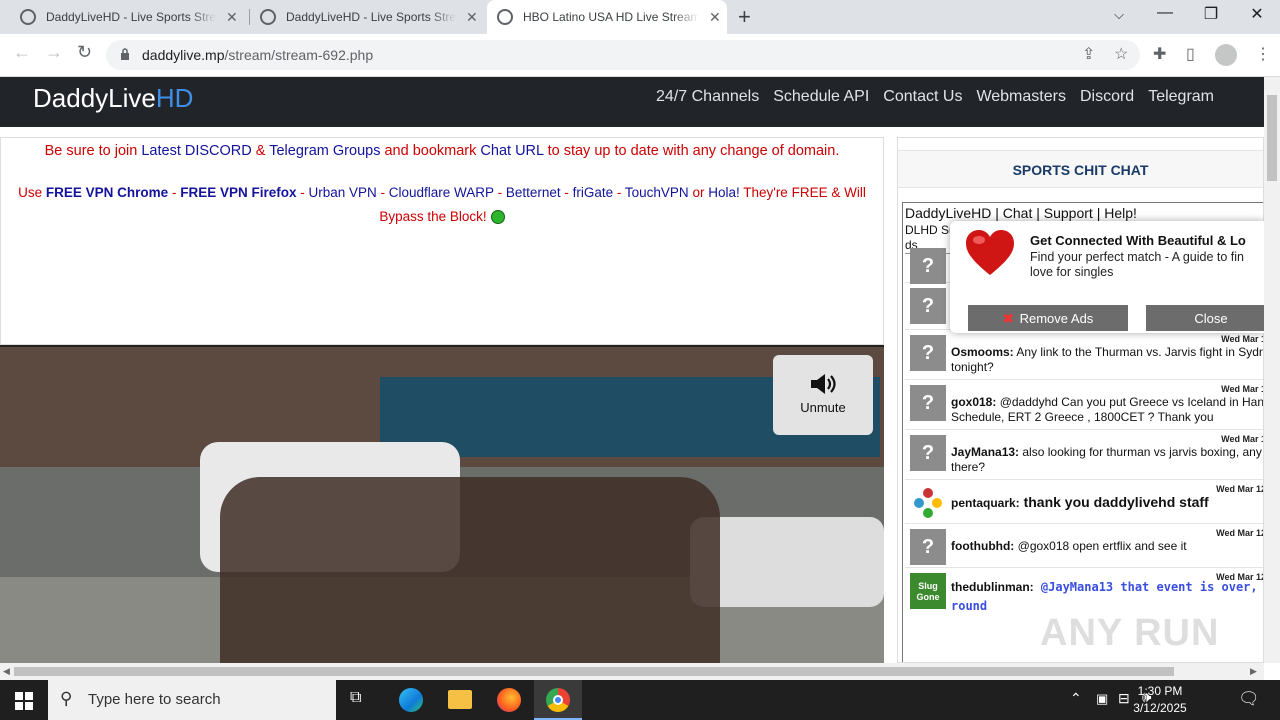 This screenshot has width=1280, height=720. I want to click on telegram-link: Telegram Groups, so click(324, 151).